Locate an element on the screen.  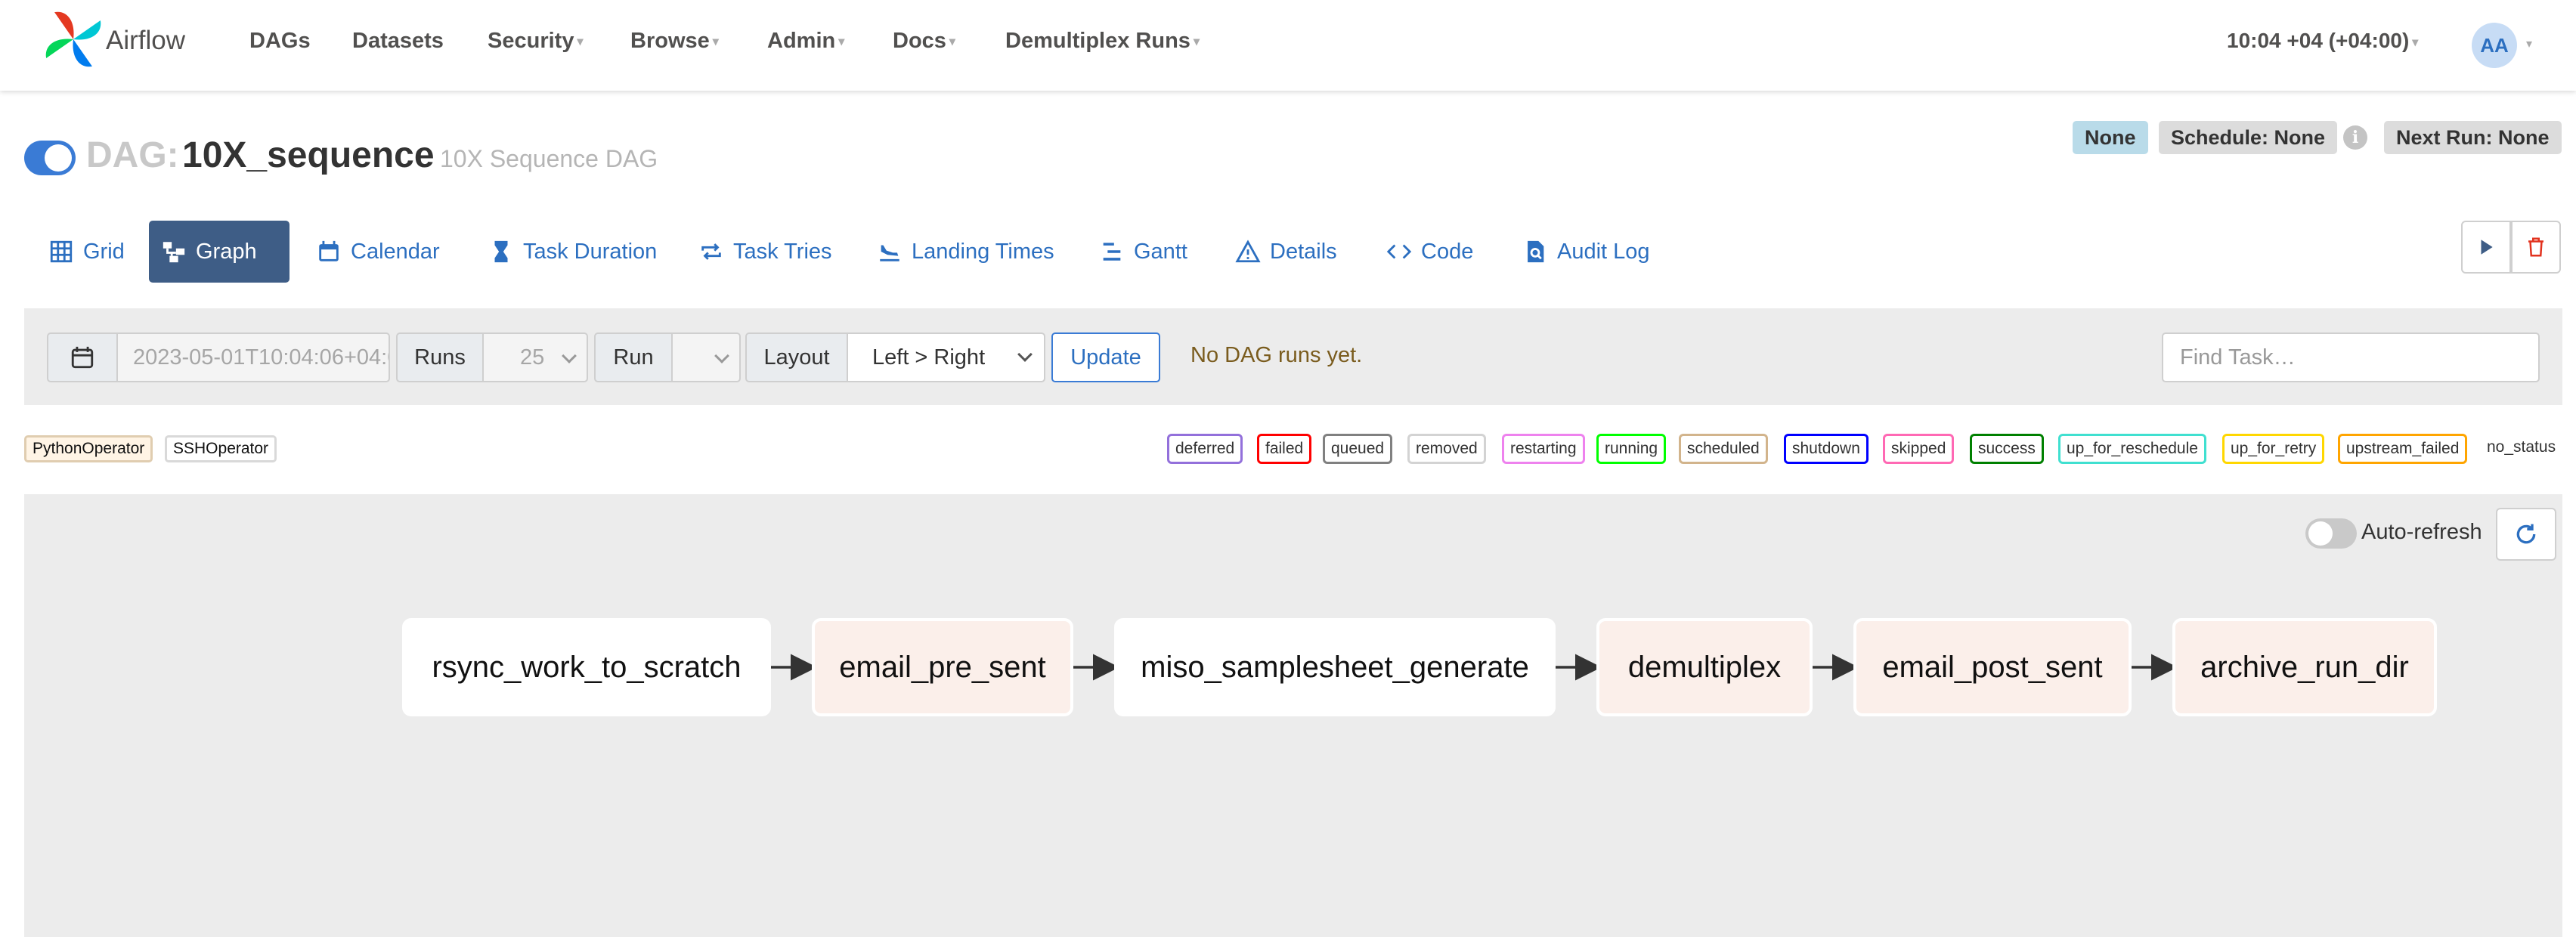
nav-item-admin: Admin ▾ is located at coordinates (805, 41).